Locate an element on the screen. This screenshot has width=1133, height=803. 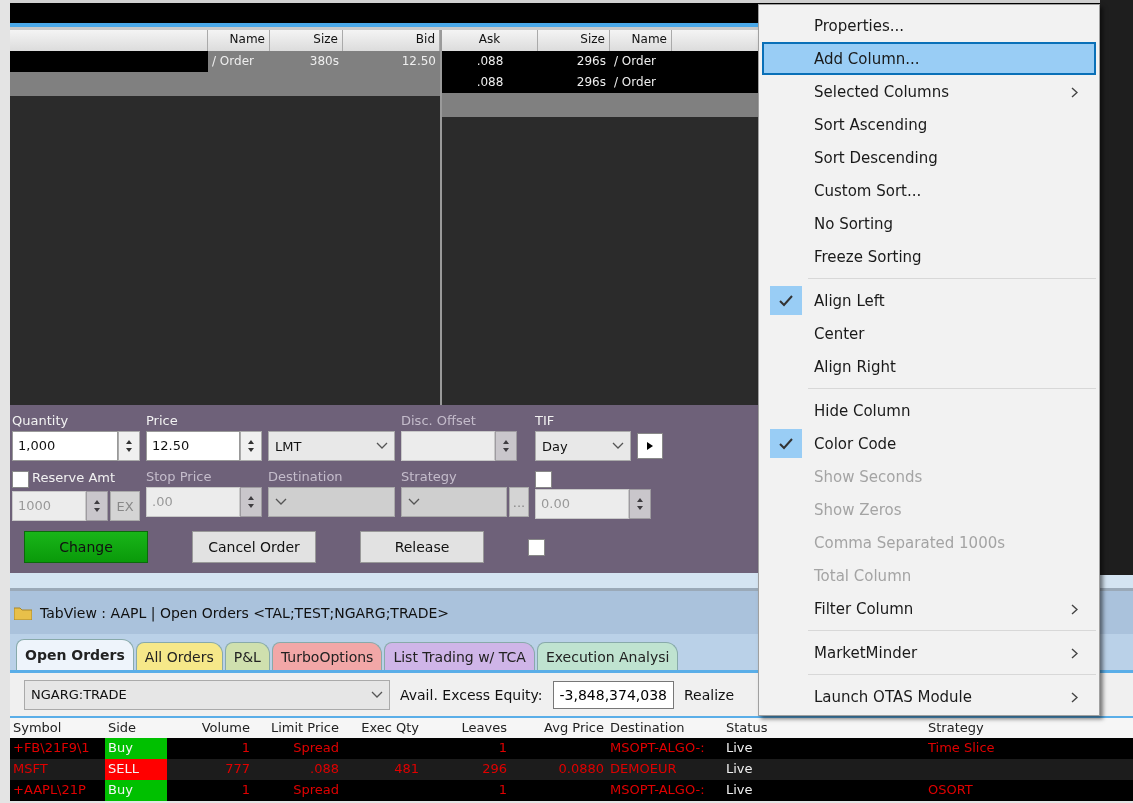
tab: Execution Analysi is located at coordinates (607, 656).